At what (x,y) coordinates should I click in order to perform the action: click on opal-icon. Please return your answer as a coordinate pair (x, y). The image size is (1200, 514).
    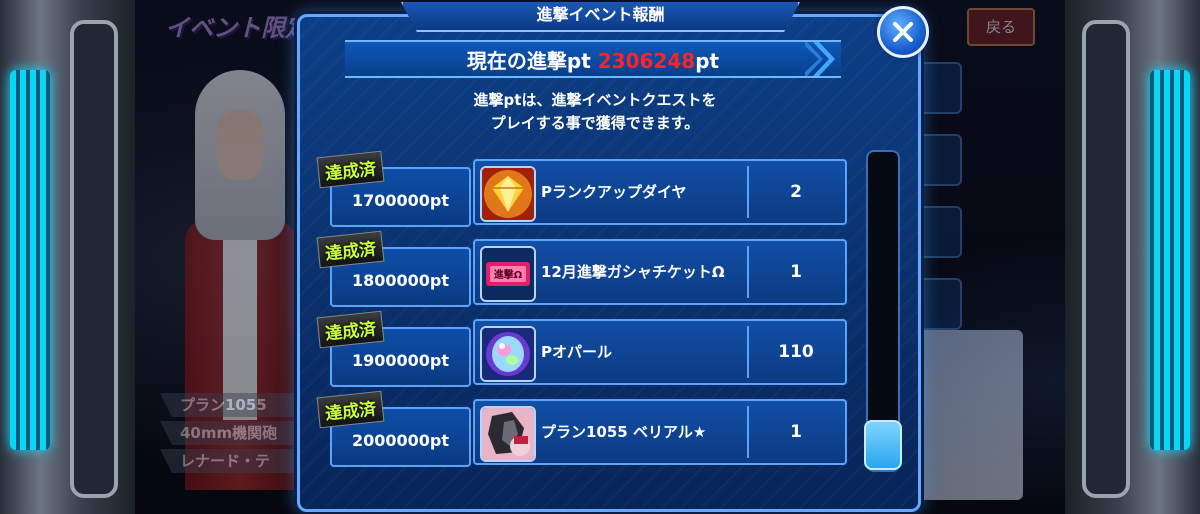
    Looking at the image, I should click on (508, 354).